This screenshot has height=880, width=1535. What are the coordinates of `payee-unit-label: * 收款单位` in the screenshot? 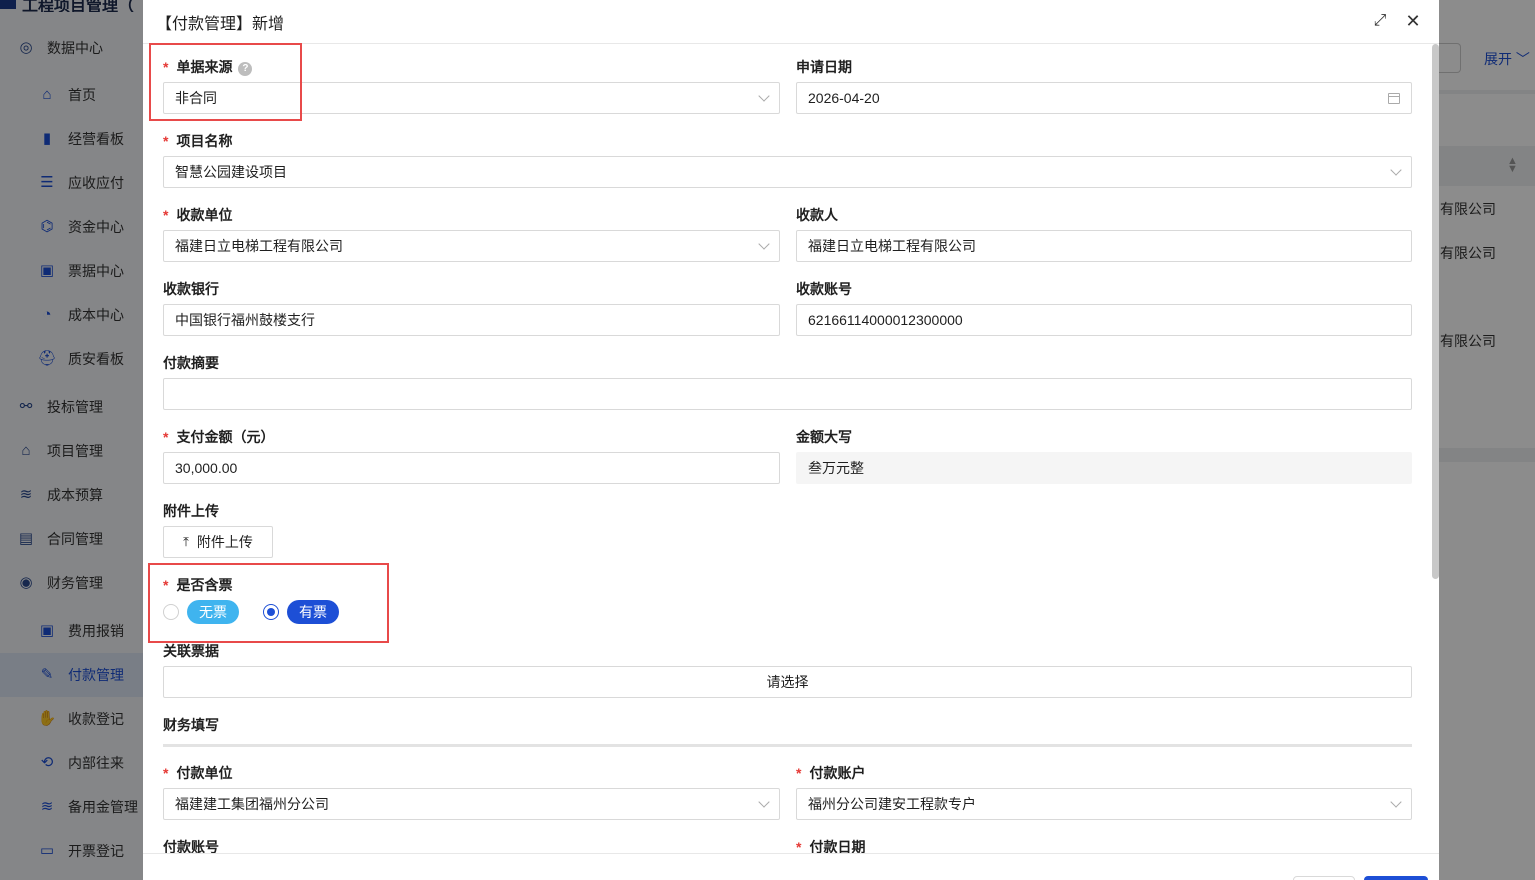 It's located at (198, 215).